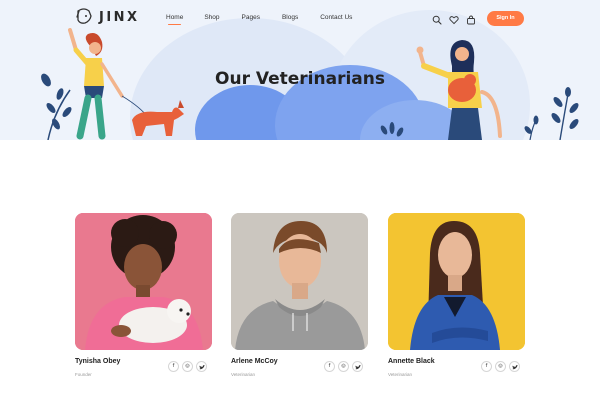 The width and height of the screenshot is (600, 412). Describe the element at coordinates (251, 17) in the screenshot. I see `nav-link-pages: Pages` at that location.